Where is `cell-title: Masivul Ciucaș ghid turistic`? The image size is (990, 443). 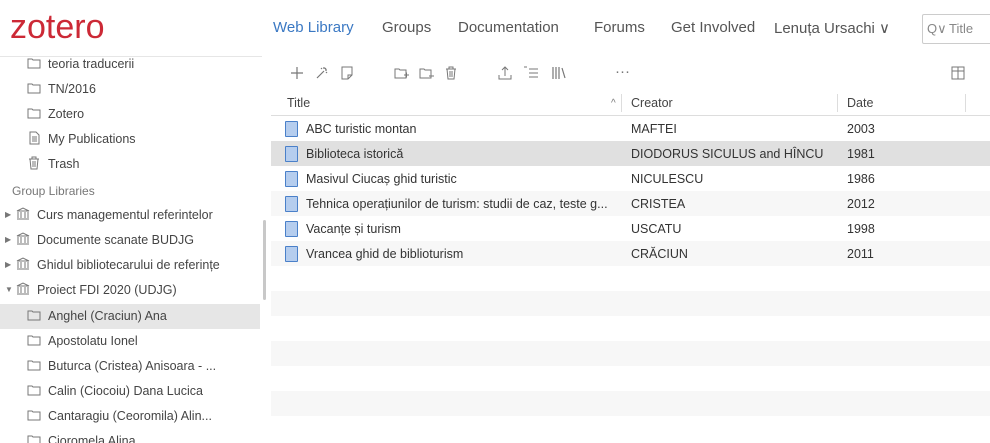
cell-title: Masivul Ciucaș ghid turistic is located at coordinates (381, 179).